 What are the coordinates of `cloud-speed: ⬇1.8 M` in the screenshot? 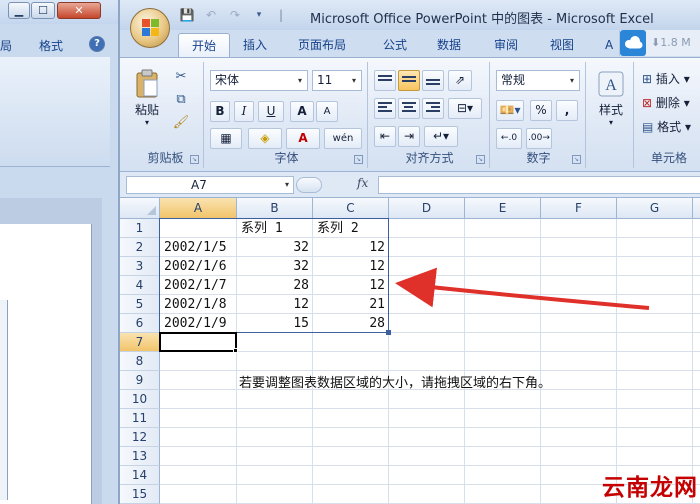 It's located at (671, 42).